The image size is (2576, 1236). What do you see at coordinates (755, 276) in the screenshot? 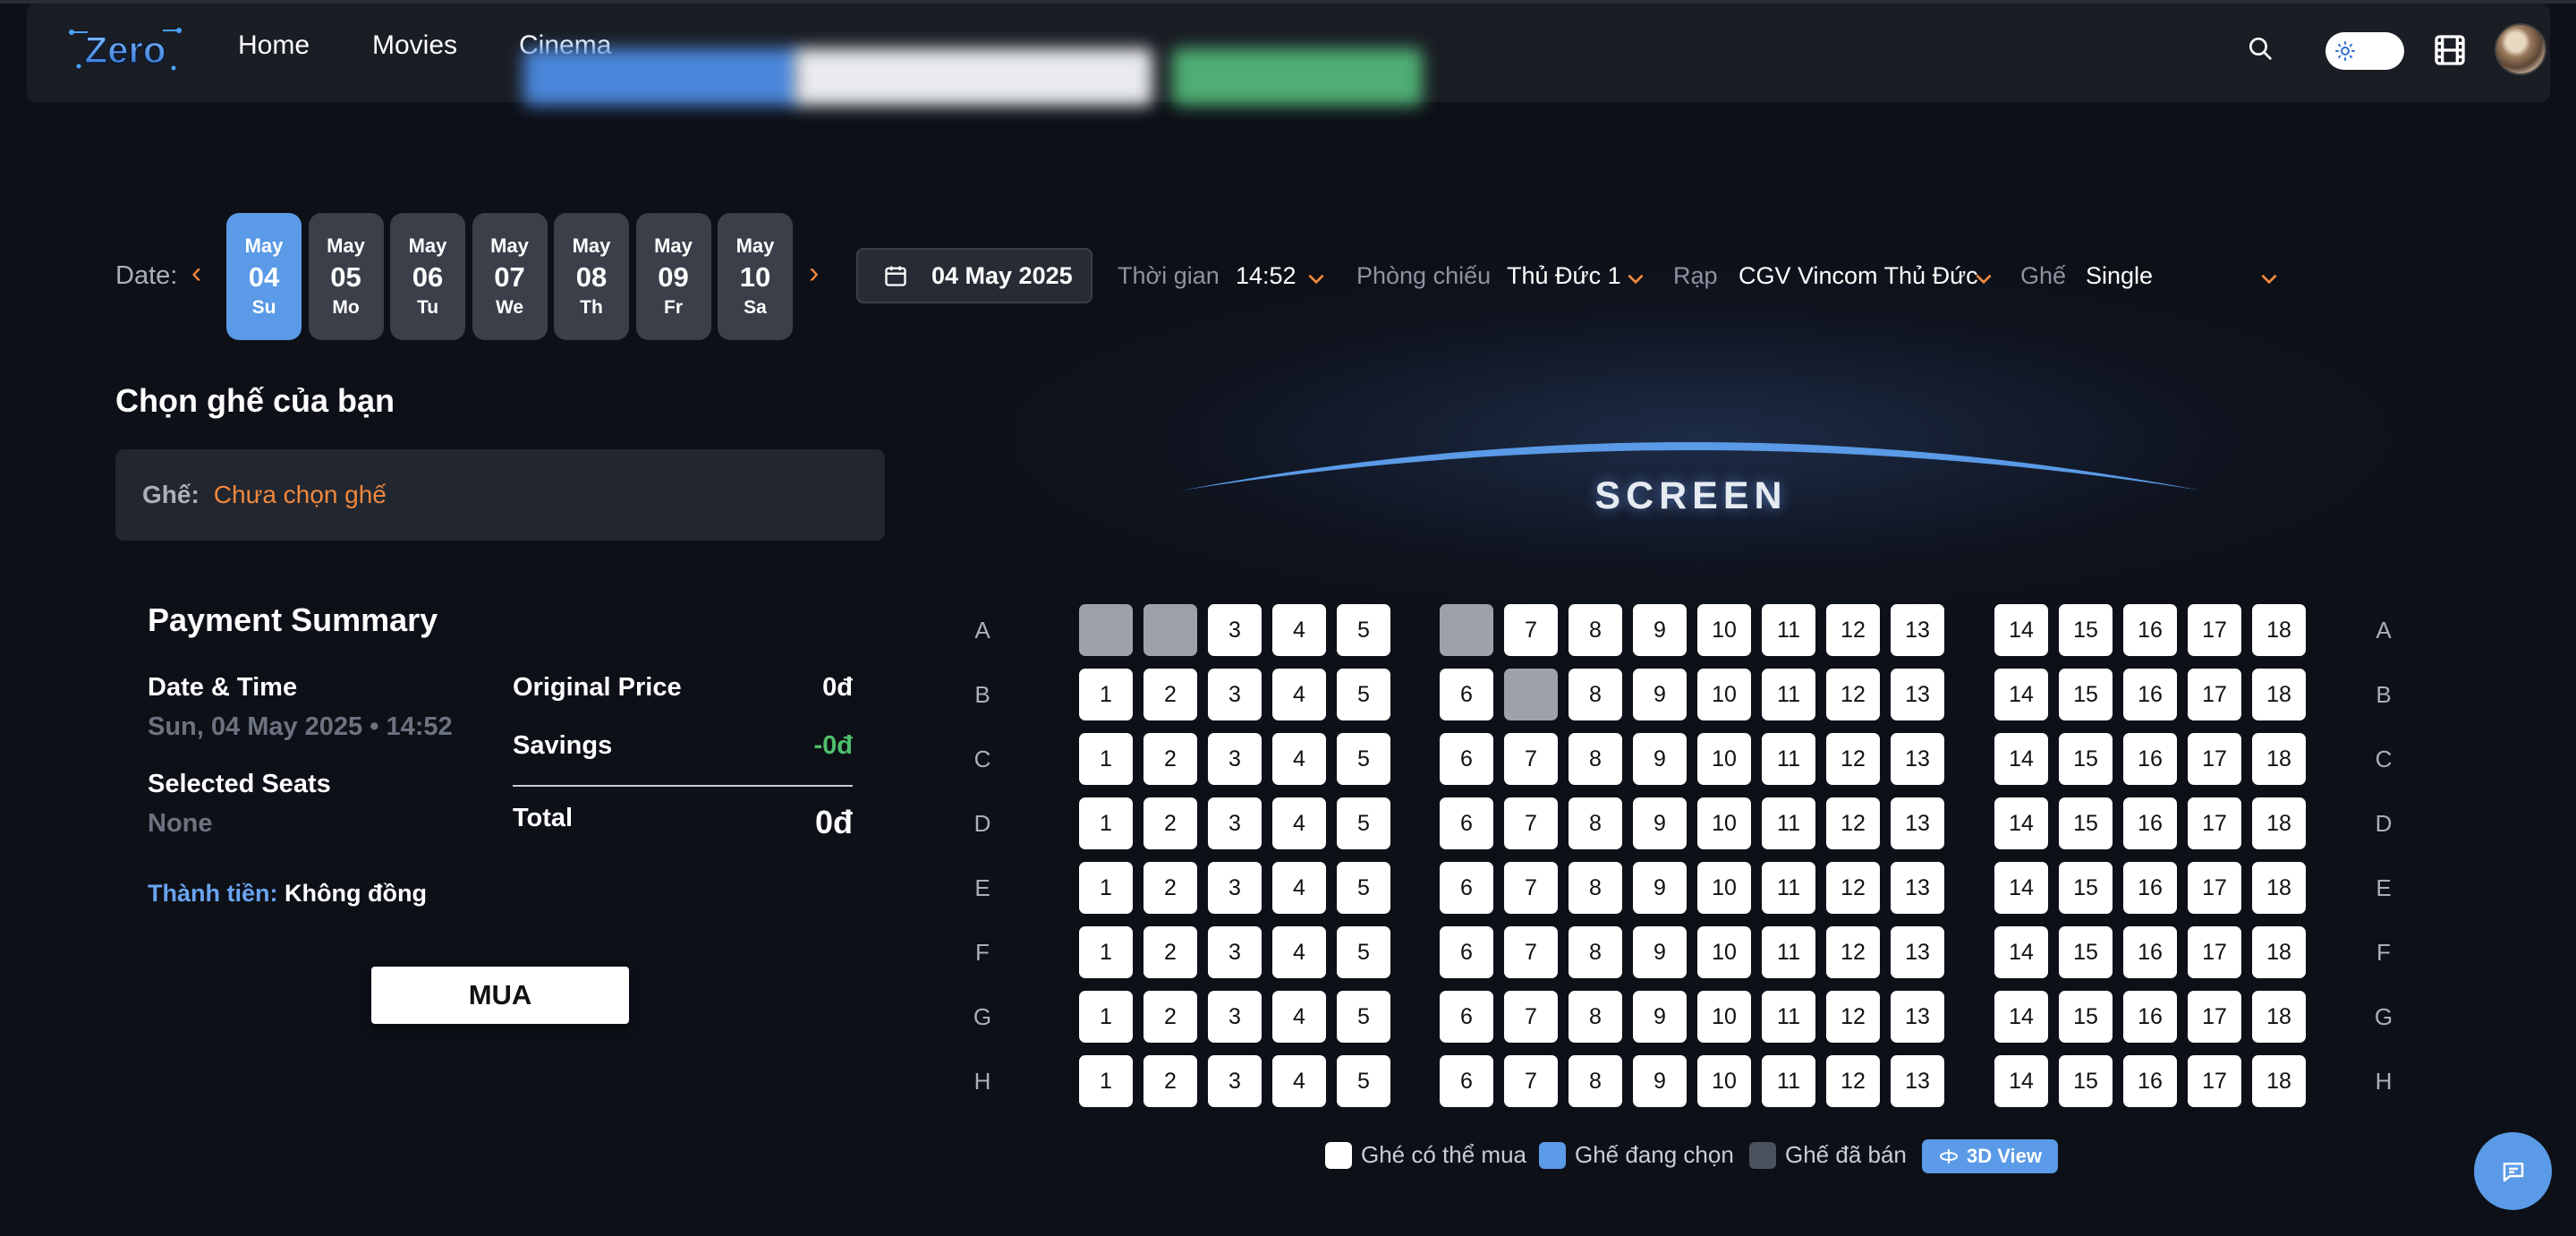
I see `date-card: May 10 Sa` at bounding box center [755, 276].